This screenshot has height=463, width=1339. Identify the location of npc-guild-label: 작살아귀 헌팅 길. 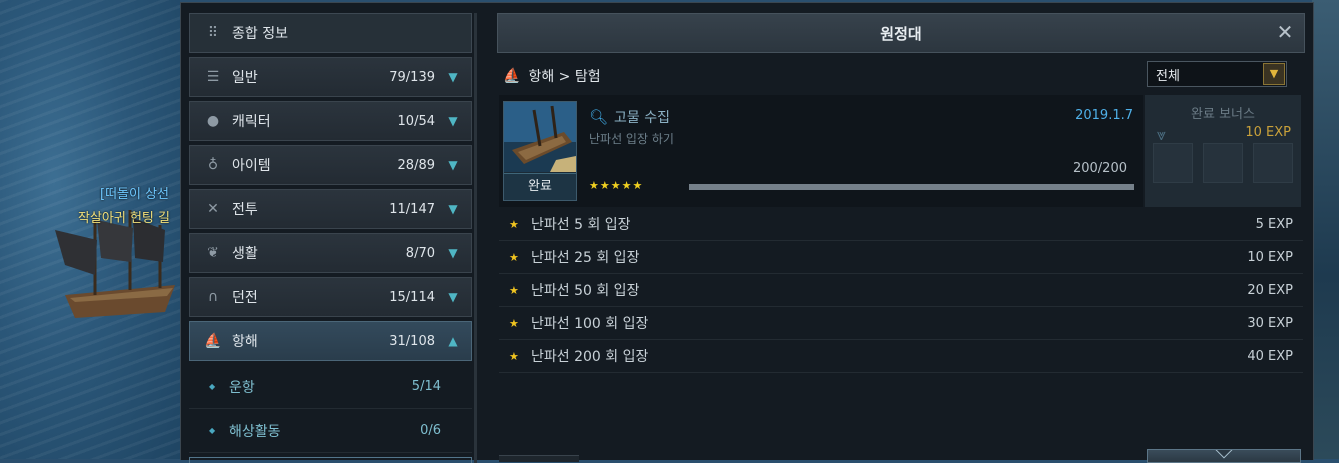
(124, 218).